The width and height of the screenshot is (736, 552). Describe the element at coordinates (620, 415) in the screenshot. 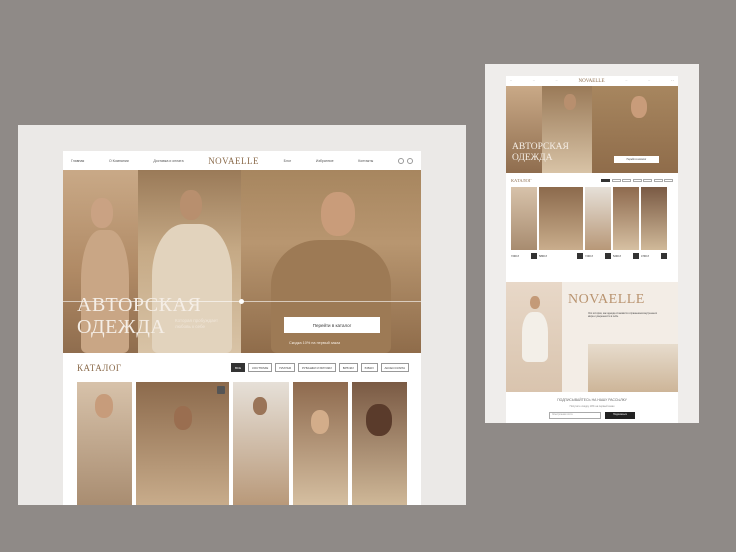

I see `subscribe-button: Подписаться` at that location.